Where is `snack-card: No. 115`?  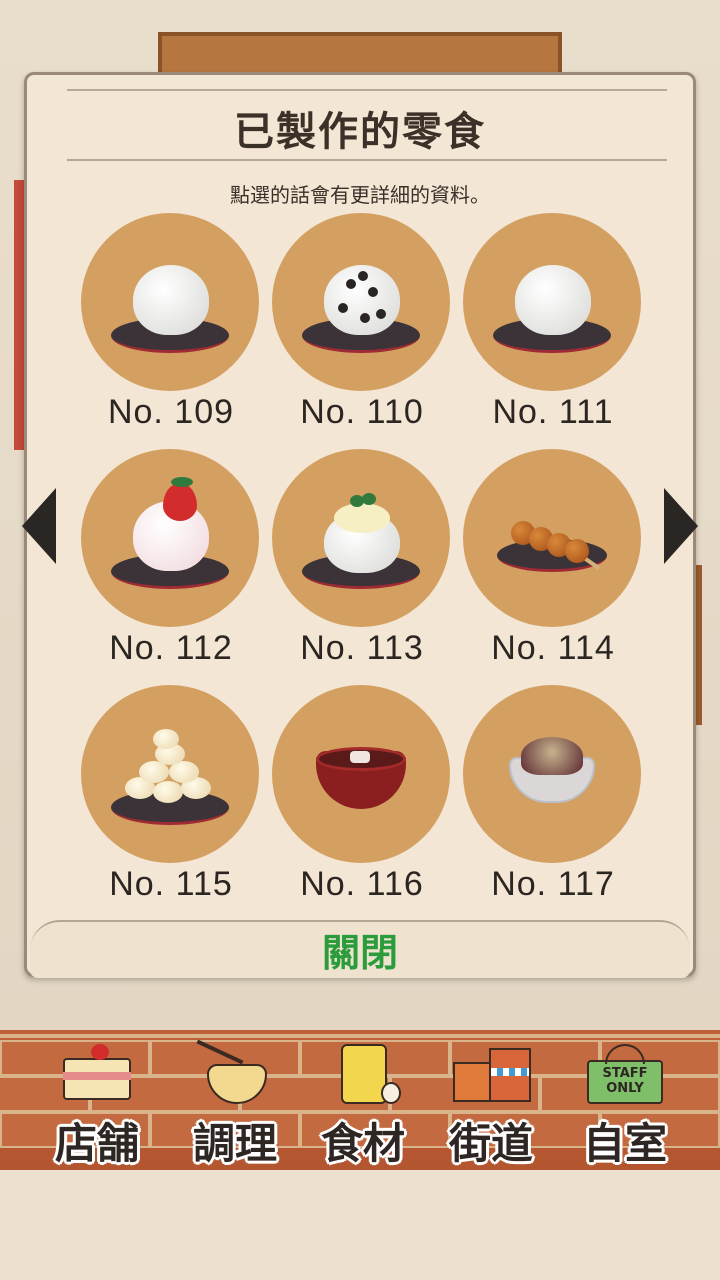 snack-card: No. 115 is located at coordinates (171, 795).